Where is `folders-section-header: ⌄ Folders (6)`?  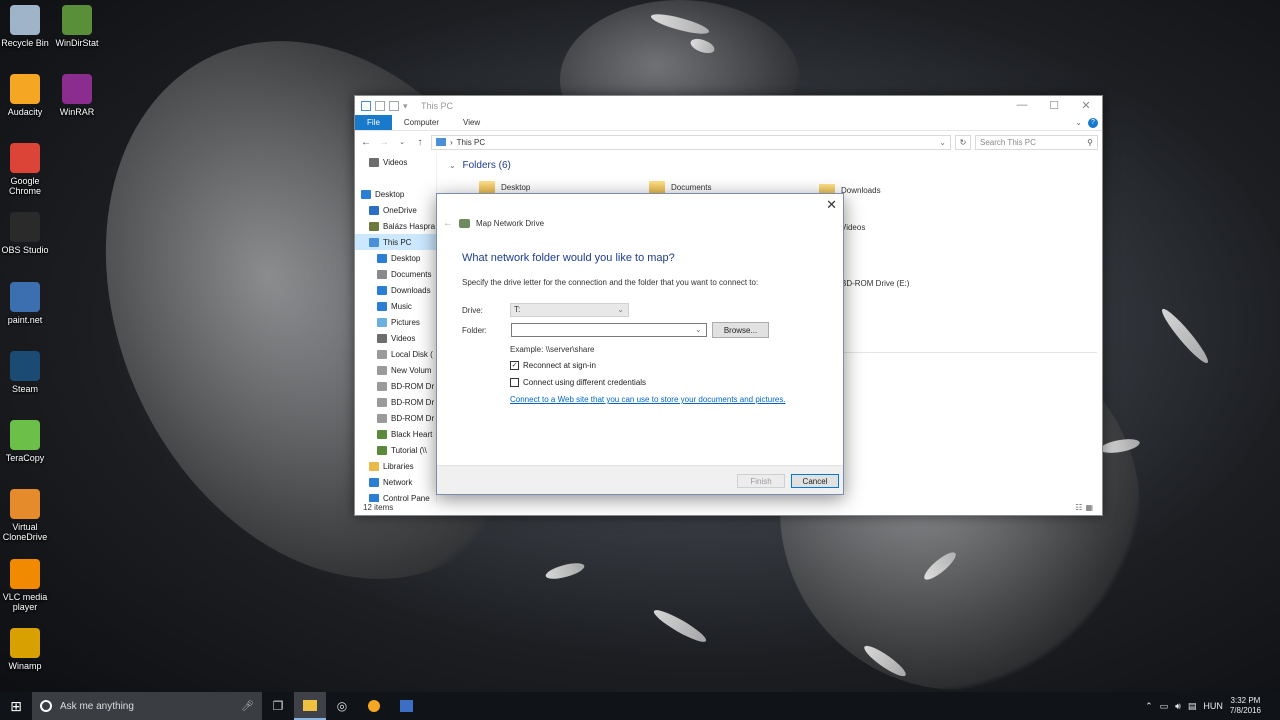
folders-section-header: ⌄ Folders (6) is located at coordinates (480, 165).